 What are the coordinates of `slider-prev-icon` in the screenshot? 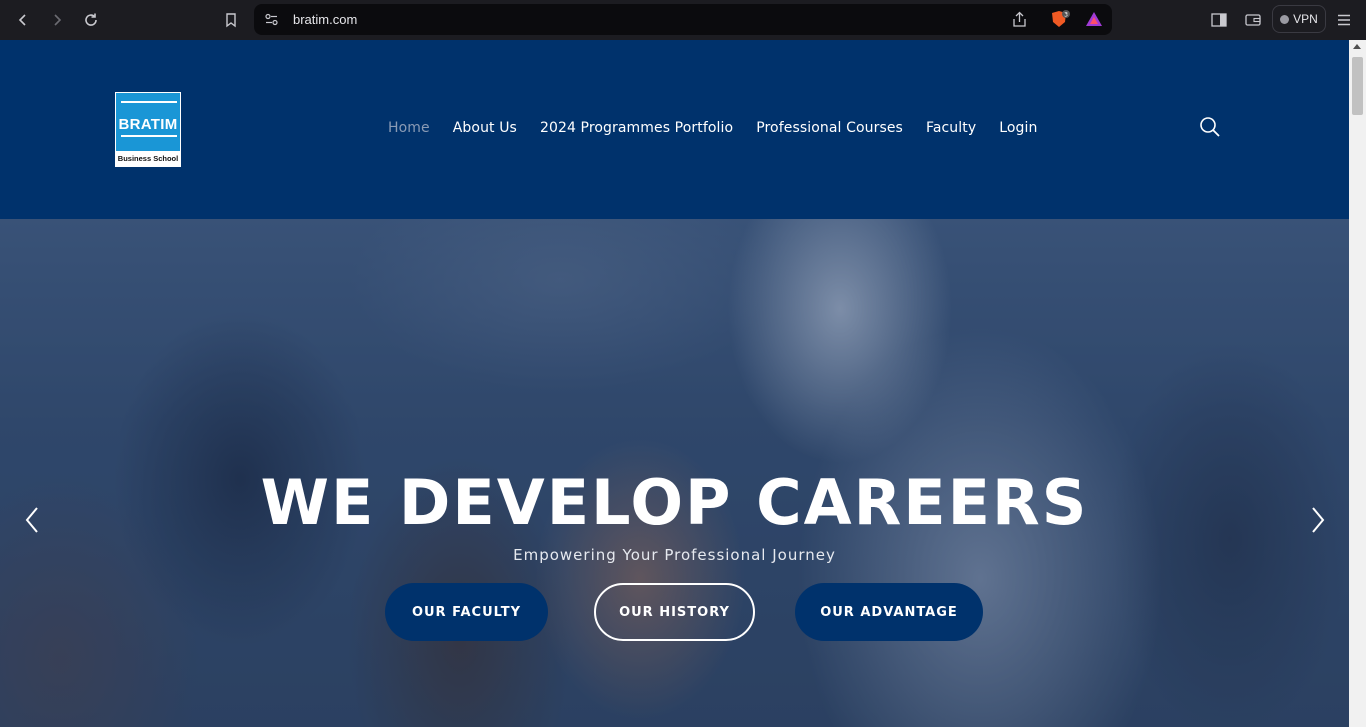 It's located at (32, 520).